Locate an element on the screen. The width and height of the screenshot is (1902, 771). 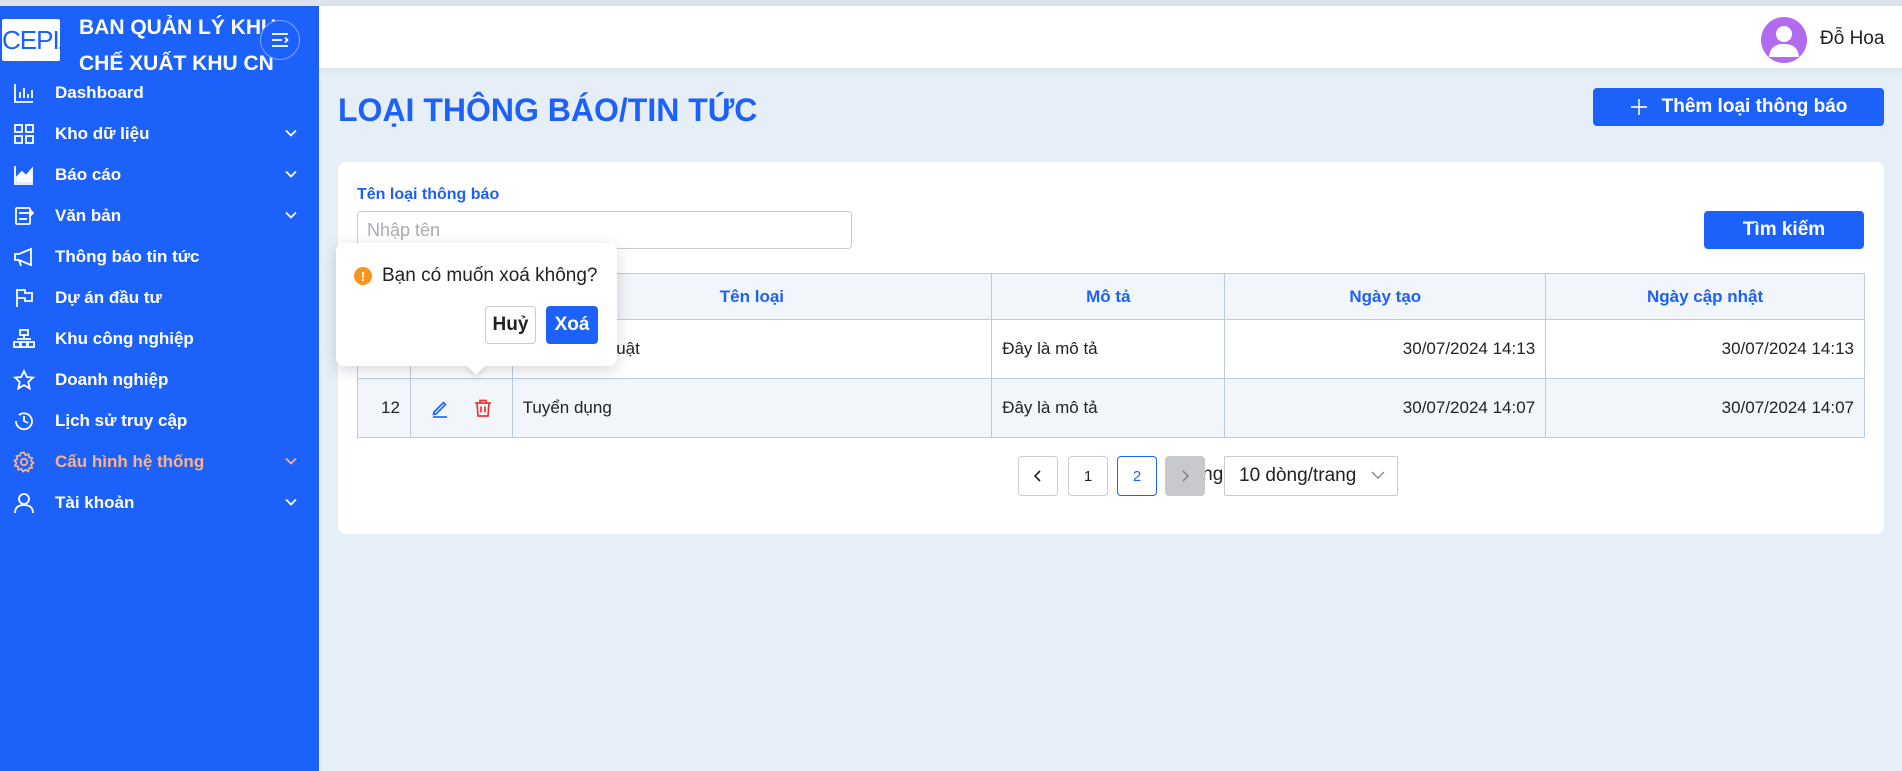
username: Đỗ Hoa is located at coordinates (1852, 39).